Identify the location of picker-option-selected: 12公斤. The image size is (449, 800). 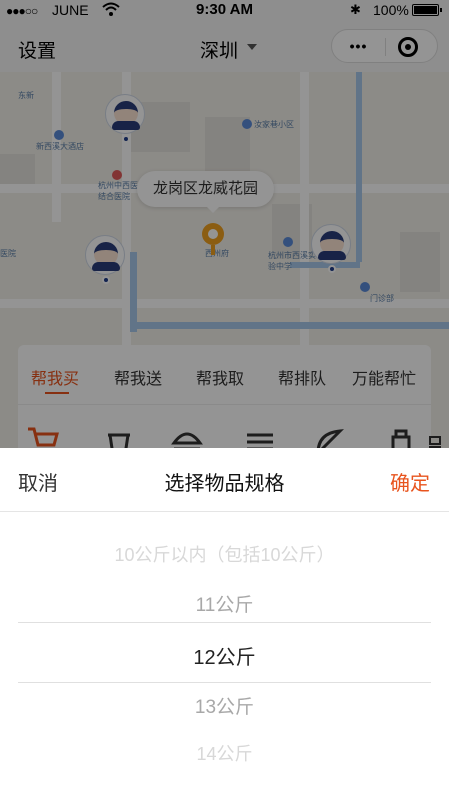
(224, 655).